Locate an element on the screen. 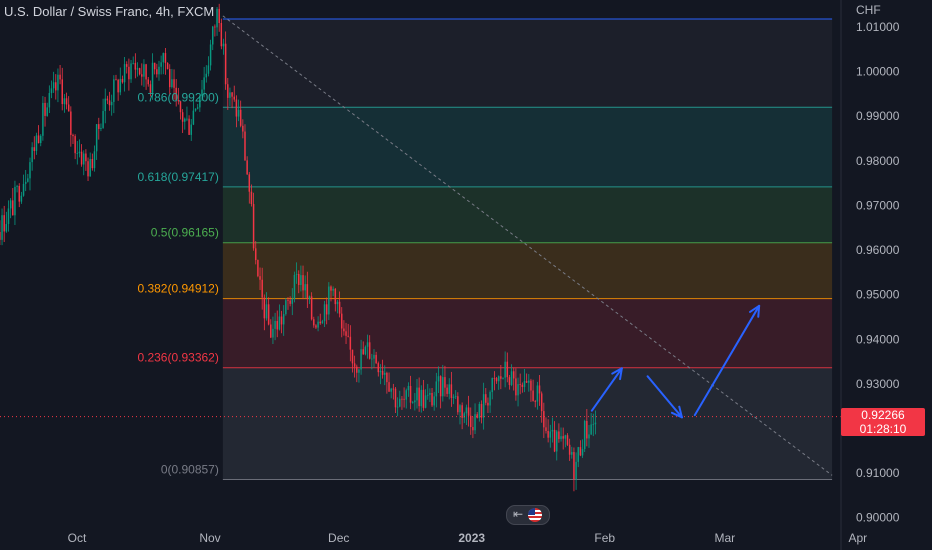 This screenshot has width=932, height=550. fib-level-label: 0.618(0.97417) is located at coordinates (177, 177).